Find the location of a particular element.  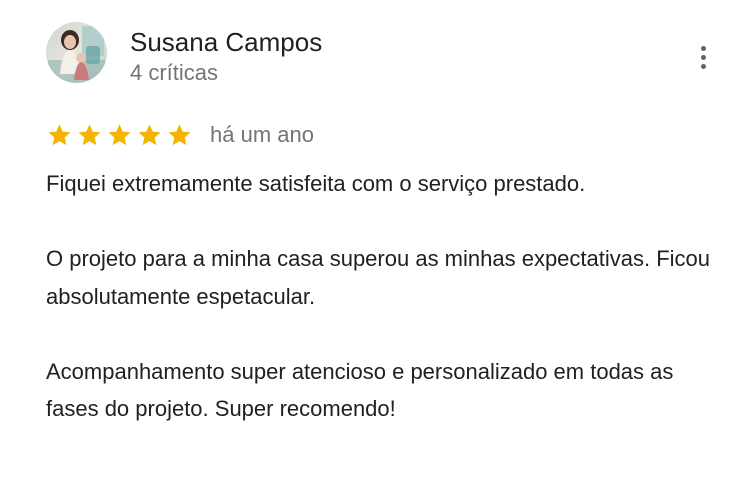

review-count: 4 críticas is located at coordinates (174, 73).